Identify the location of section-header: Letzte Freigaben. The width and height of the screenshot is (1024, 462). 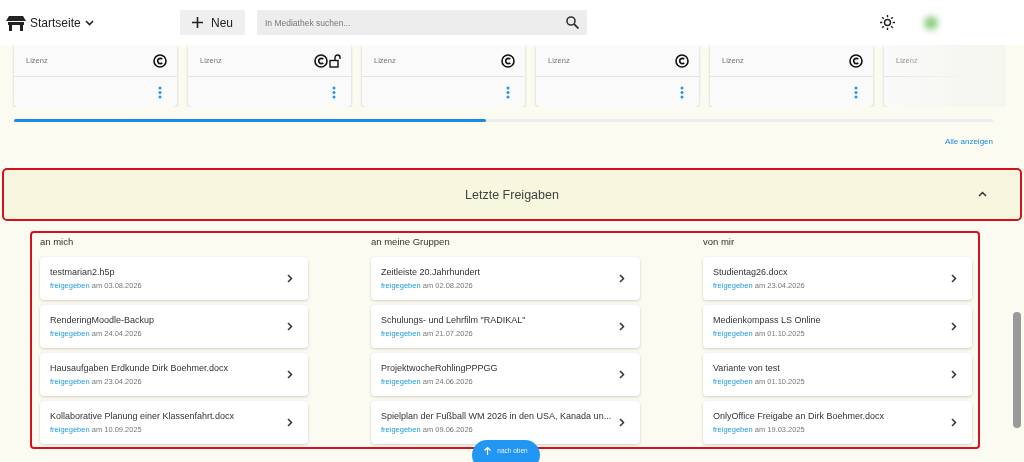
(512, 194).